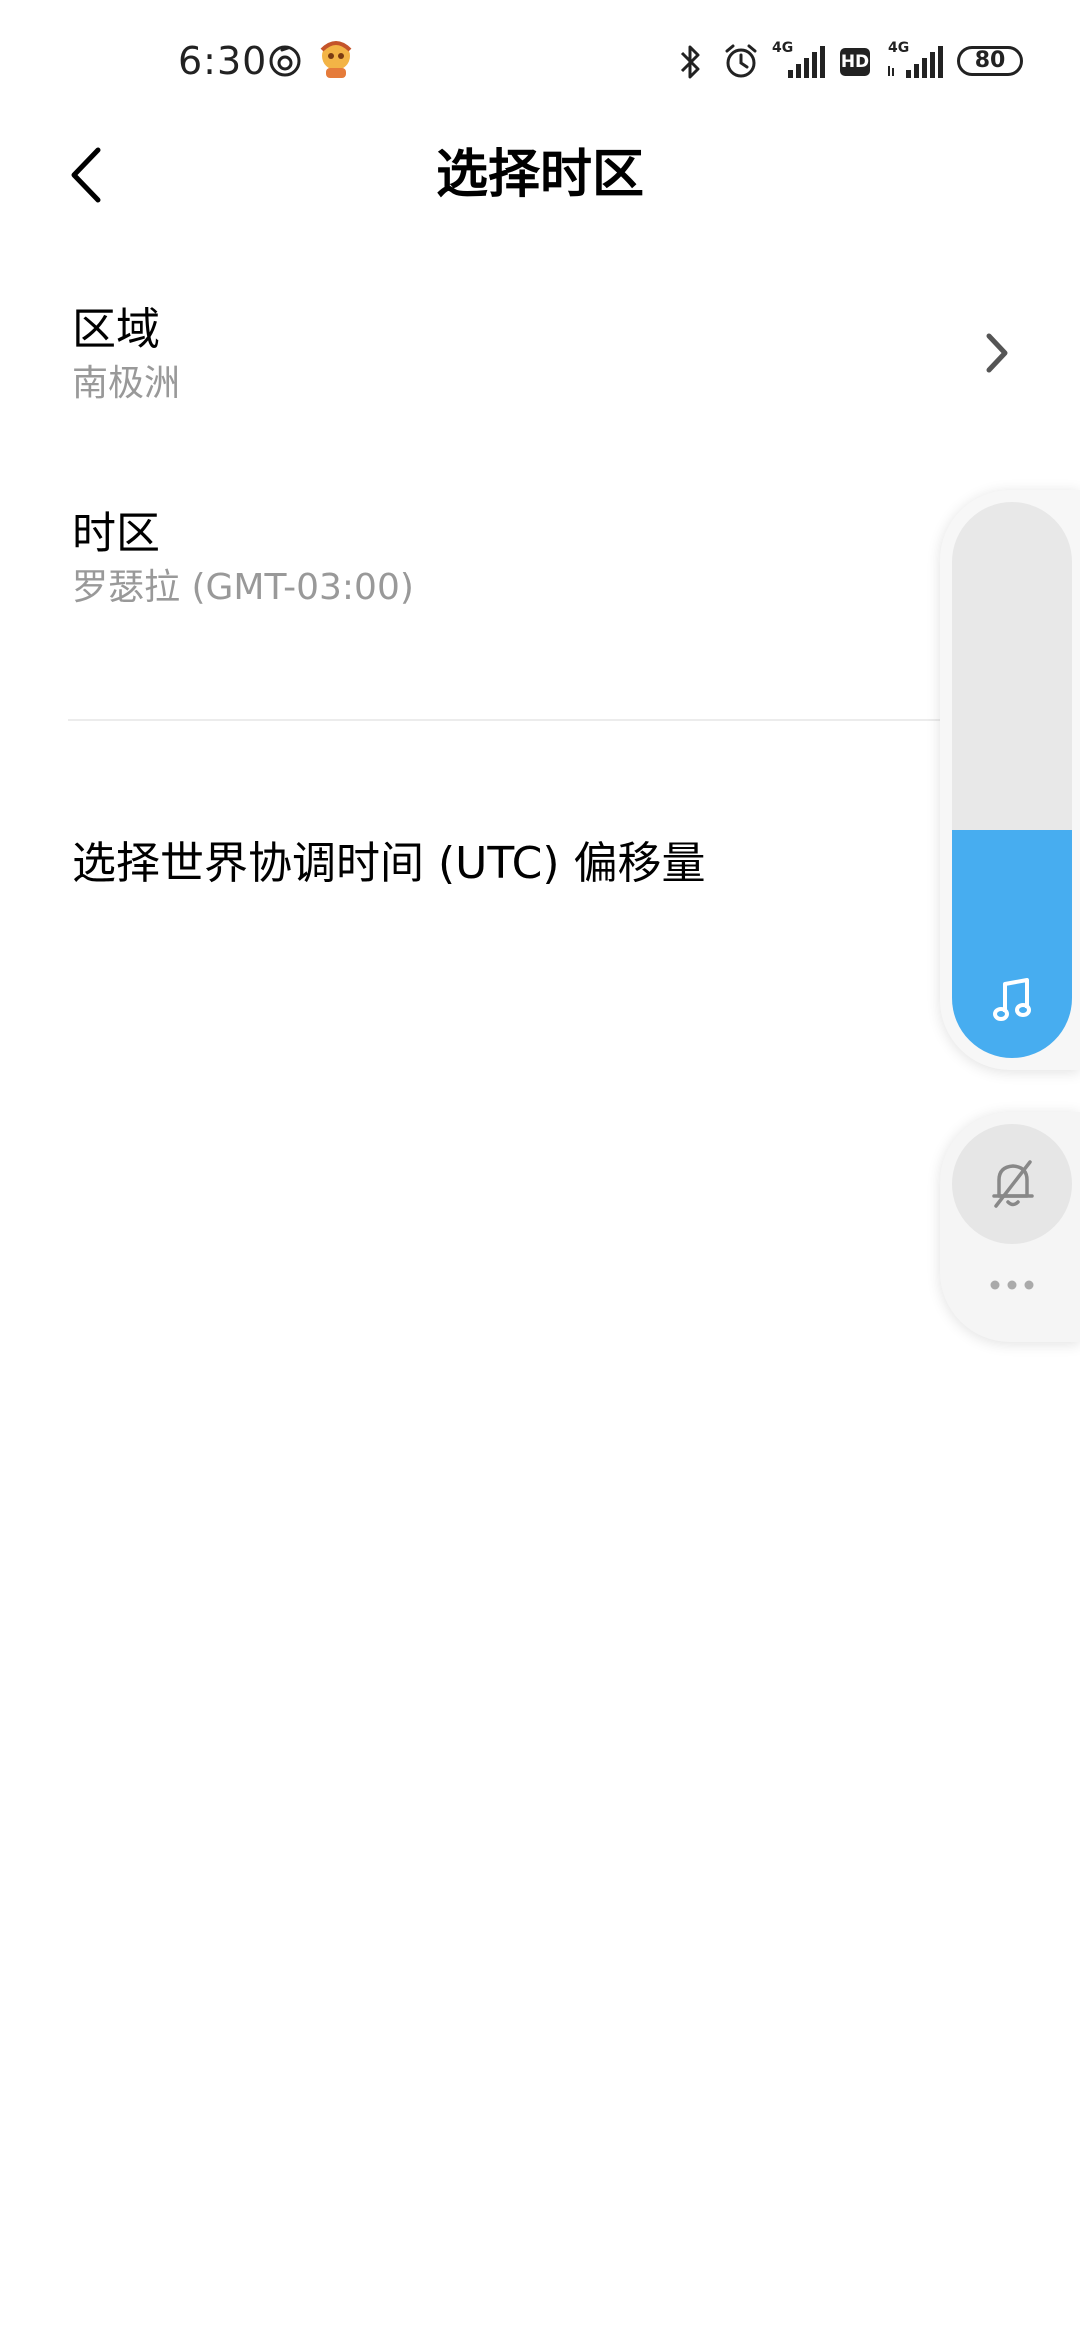  Describe the element at coordinates (126, 383) in the screenshot. I see `region-value: 南极洲` at that location.